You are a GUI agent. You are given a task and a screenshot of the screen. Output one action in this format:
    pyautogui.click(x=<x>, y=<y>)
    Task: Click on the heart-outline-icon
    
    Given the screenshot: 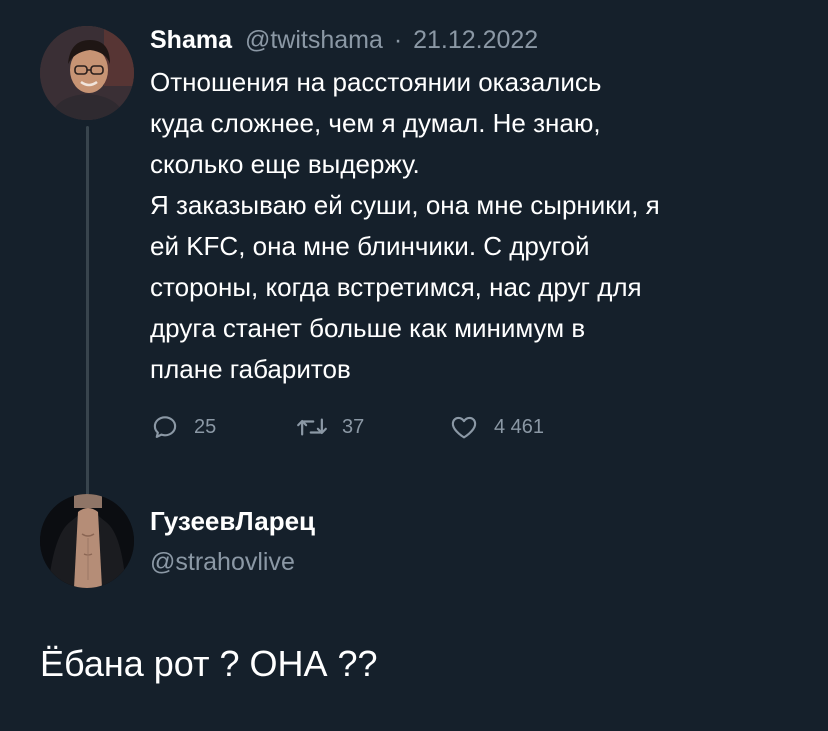 What is the action you would take?
    pyautogui.click(x=464, y=427)
    